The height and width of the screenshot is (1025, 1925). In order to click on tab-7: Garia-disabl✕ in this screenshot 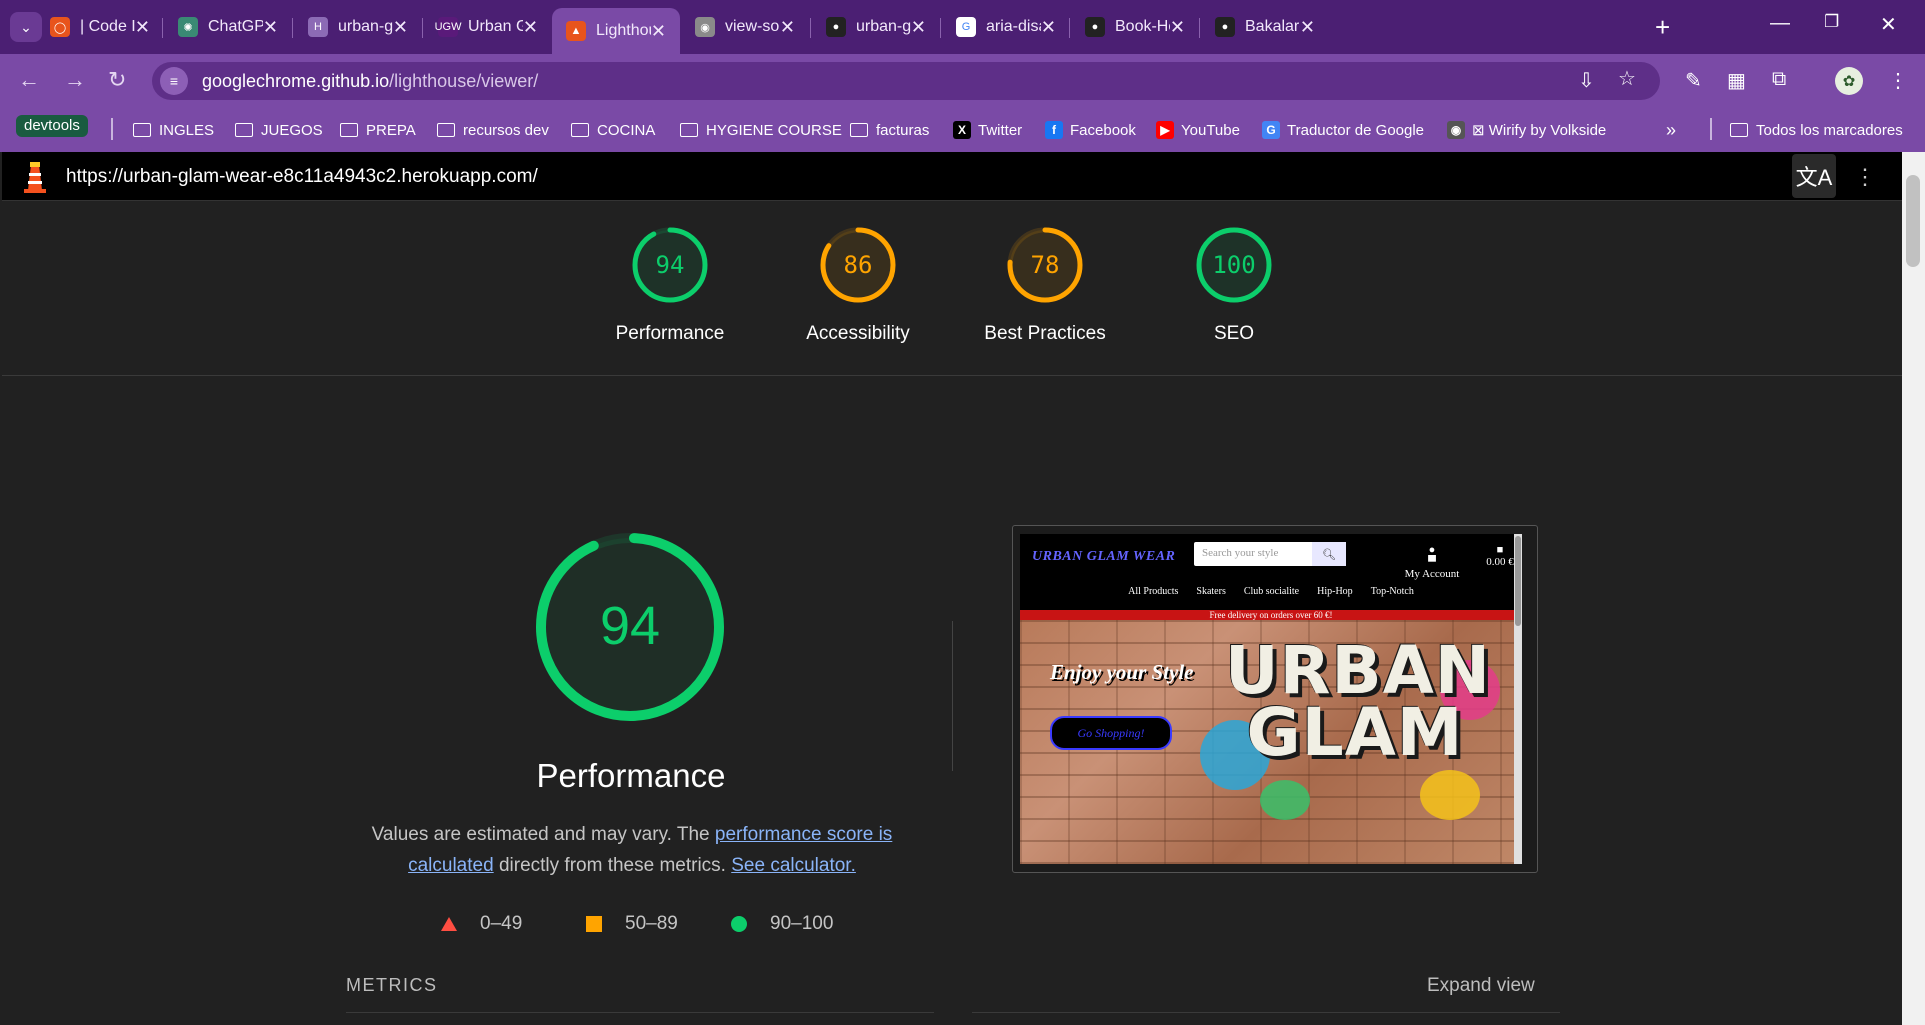, I will do `click(1006, 27)`.